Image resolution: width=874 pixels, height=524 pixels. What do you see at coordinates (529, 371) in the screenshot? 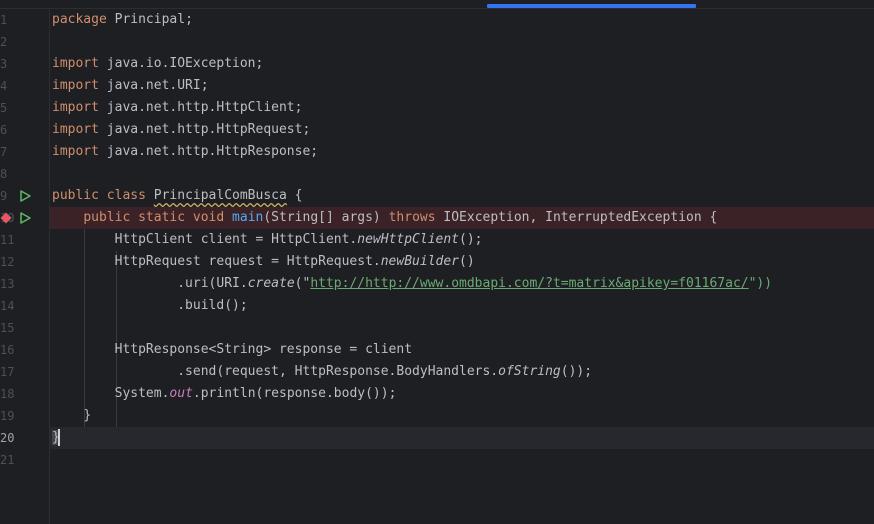
I see `static-method: ofString` at bounding box center [529, 371].